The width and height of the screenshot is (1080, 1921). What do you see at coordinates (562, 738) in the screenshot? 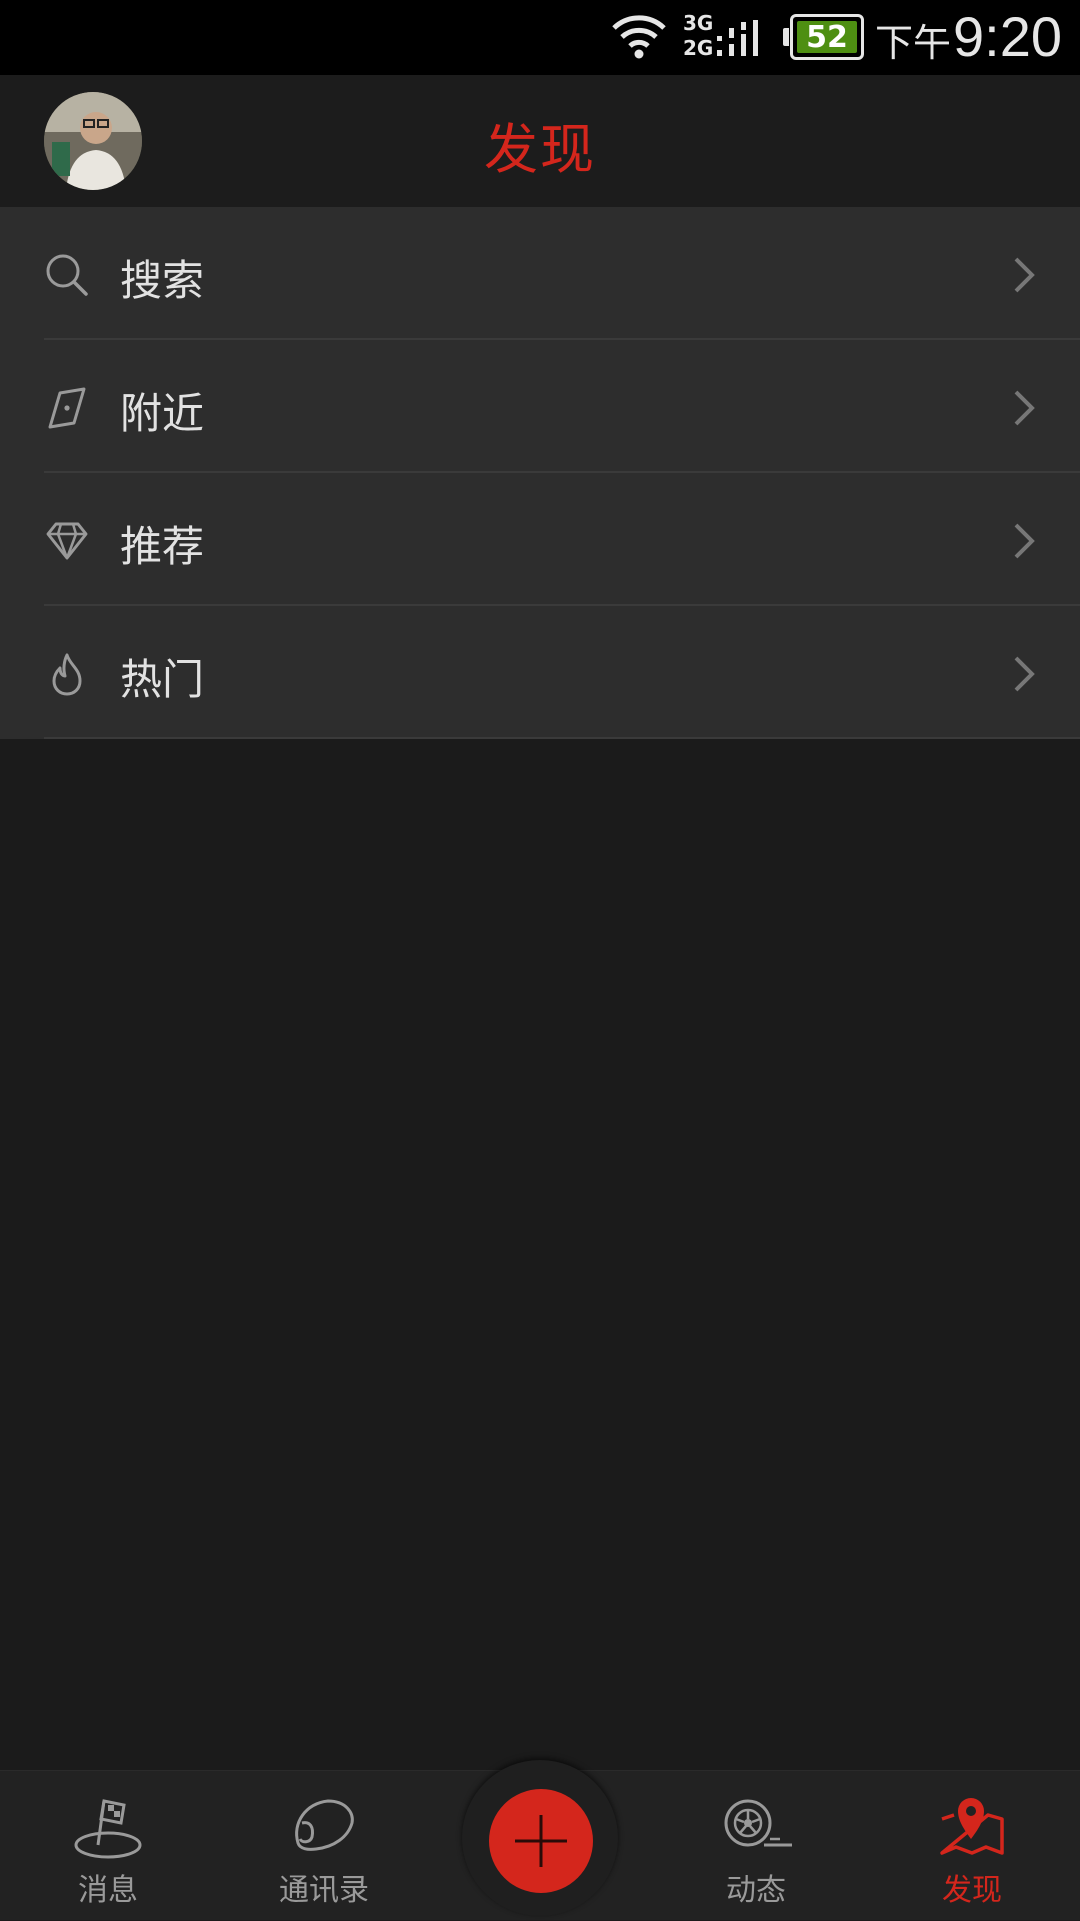
I see `divider` at bounding box center [562, 738].